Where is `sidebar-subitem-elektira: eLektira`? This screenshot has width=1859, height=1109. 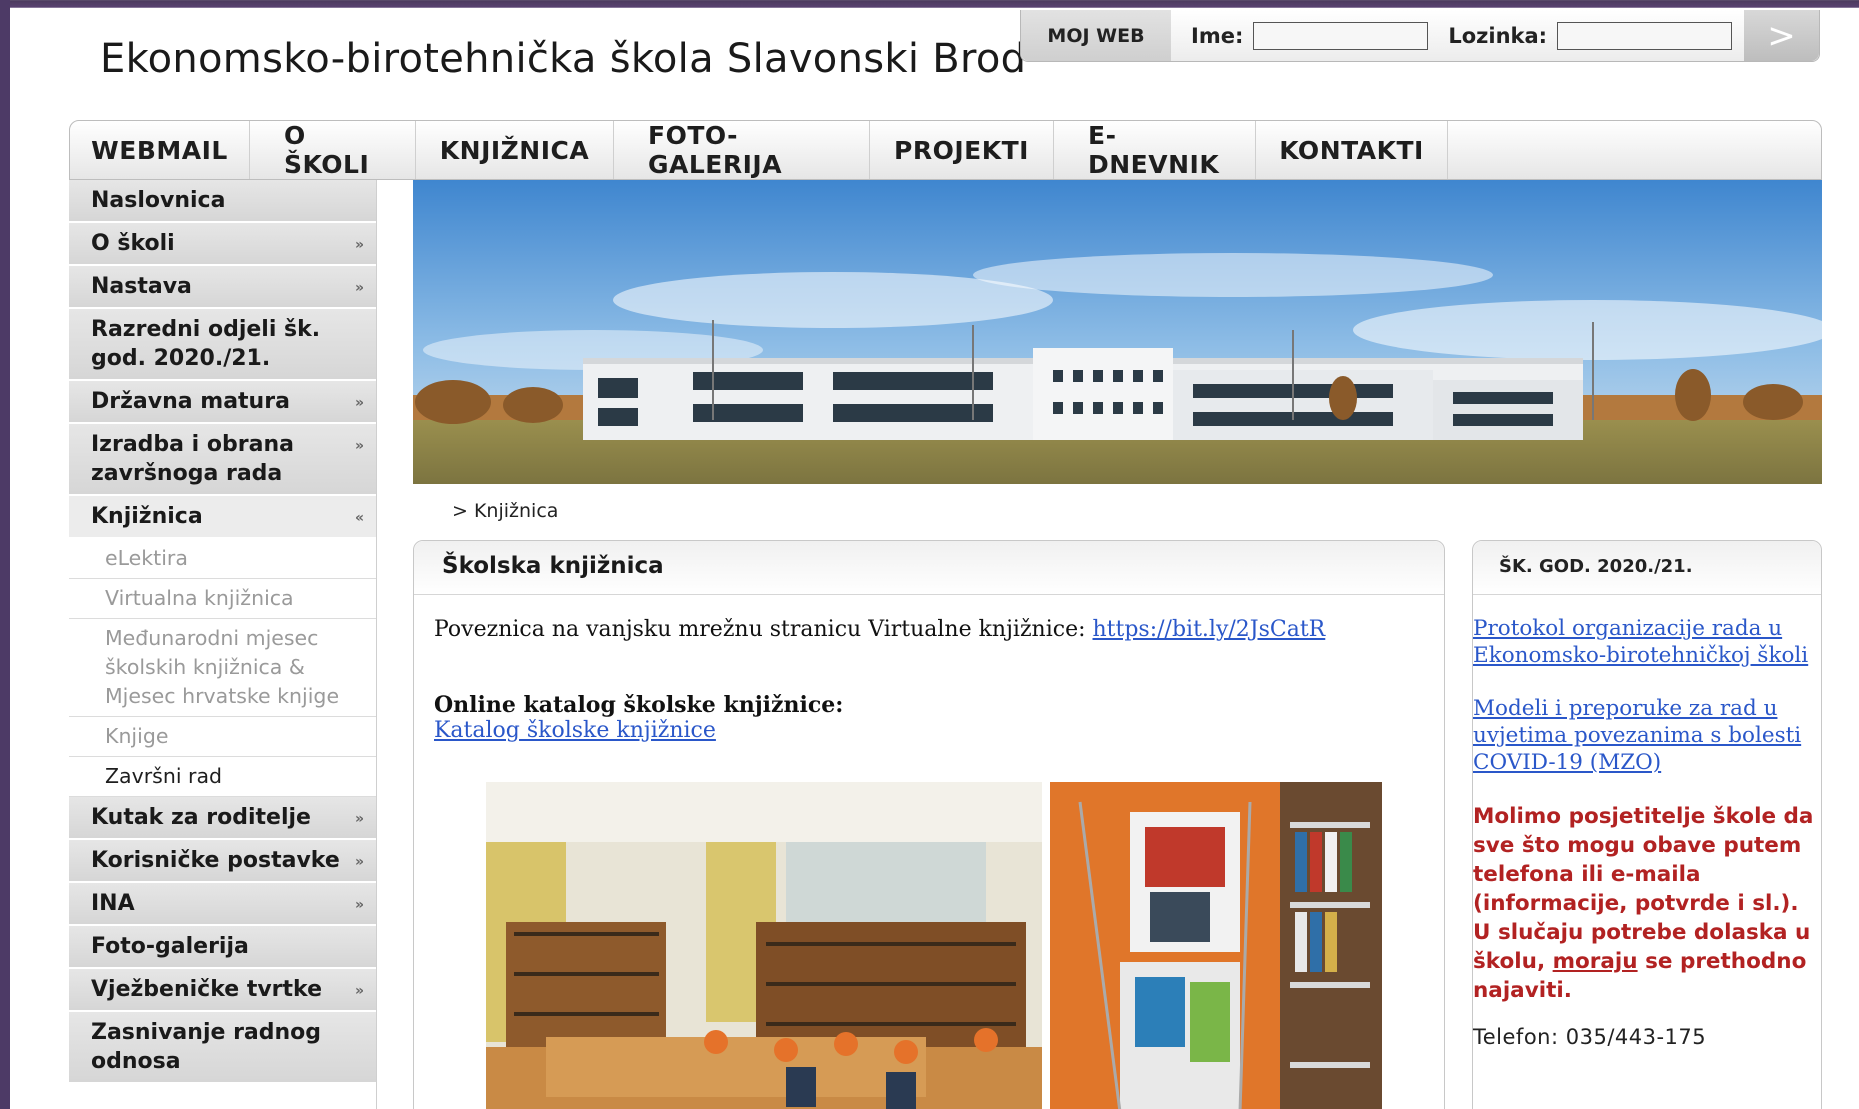 sidebar-subitem-elektira: eLektira is located at coordinates (222, 559).